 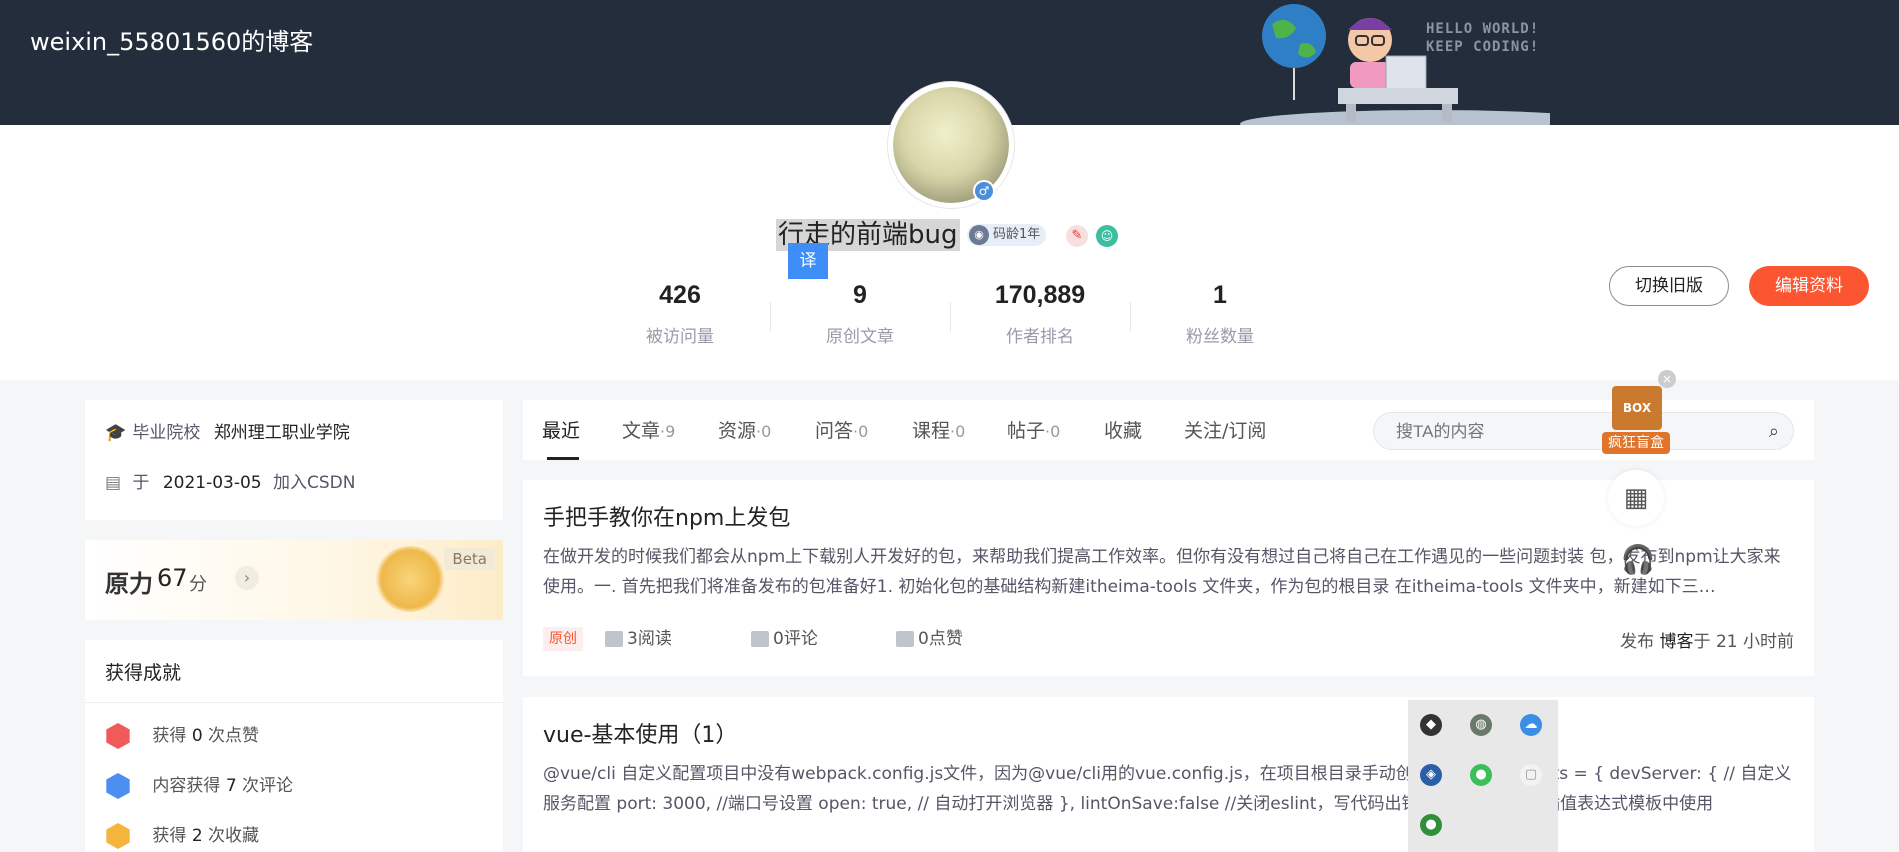 What do you see at coordinates (1637, 642) in the screenshot?
I see `publish-prefix: 发布` at bounding box center [1637, 642].